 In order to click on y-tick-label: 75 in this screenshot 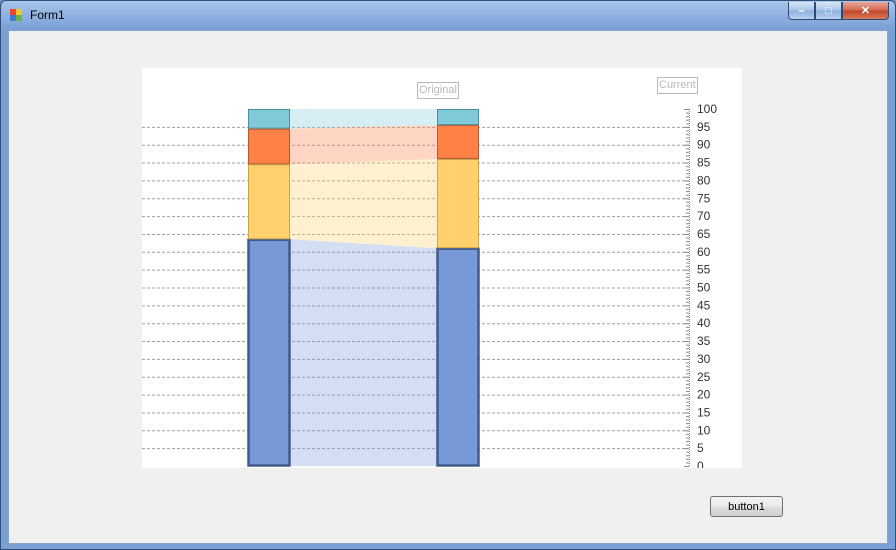, I will do `click(704, 198)`.